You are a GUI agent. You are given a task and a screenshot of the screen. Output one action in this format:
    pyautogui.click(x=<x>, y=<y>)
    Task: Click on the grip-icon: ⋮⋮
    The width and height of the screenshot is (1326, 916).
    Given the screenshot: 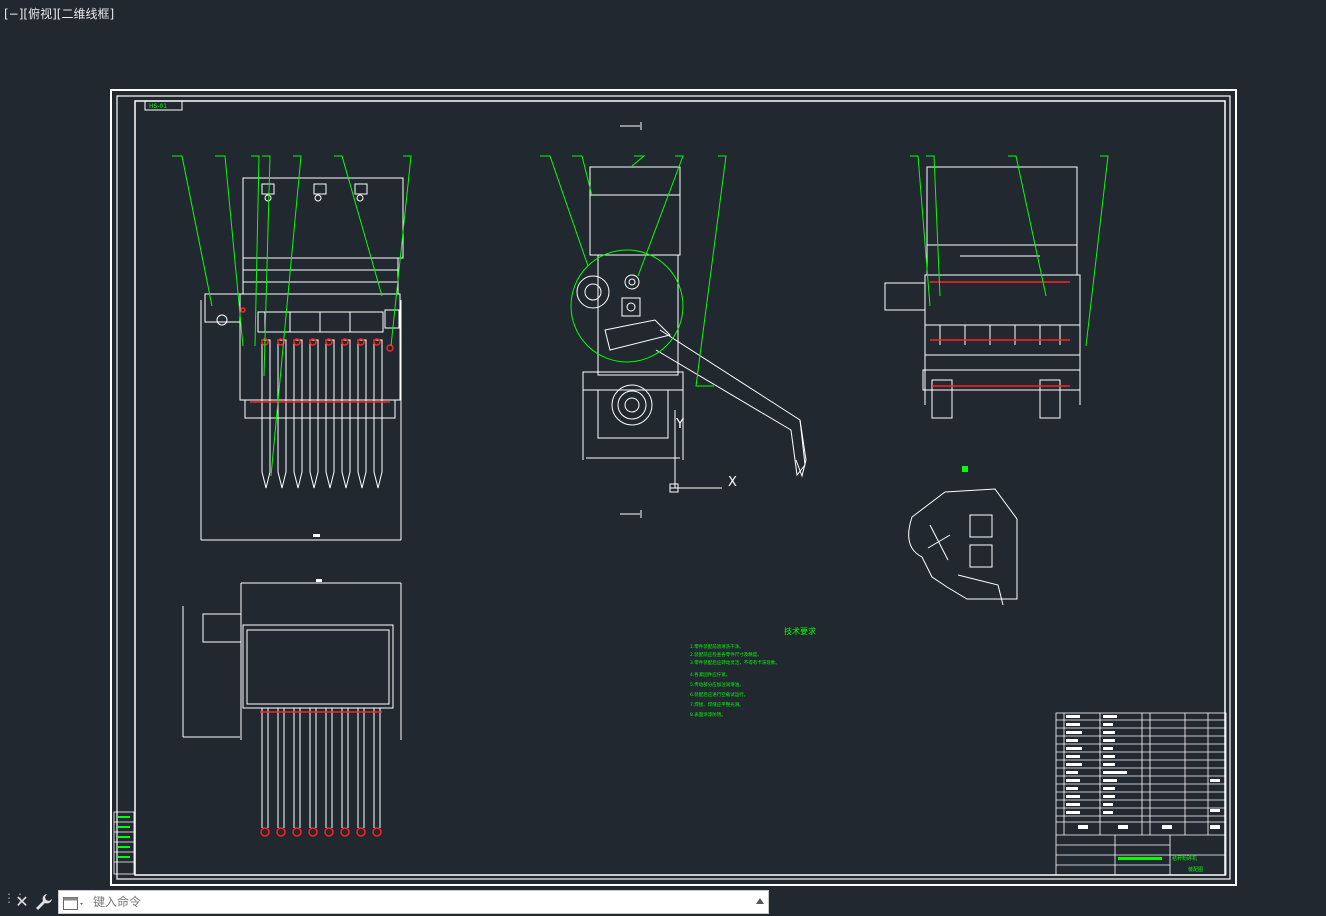 What is the action you would take?
    pyautogui.click(x=14, y=901)
    